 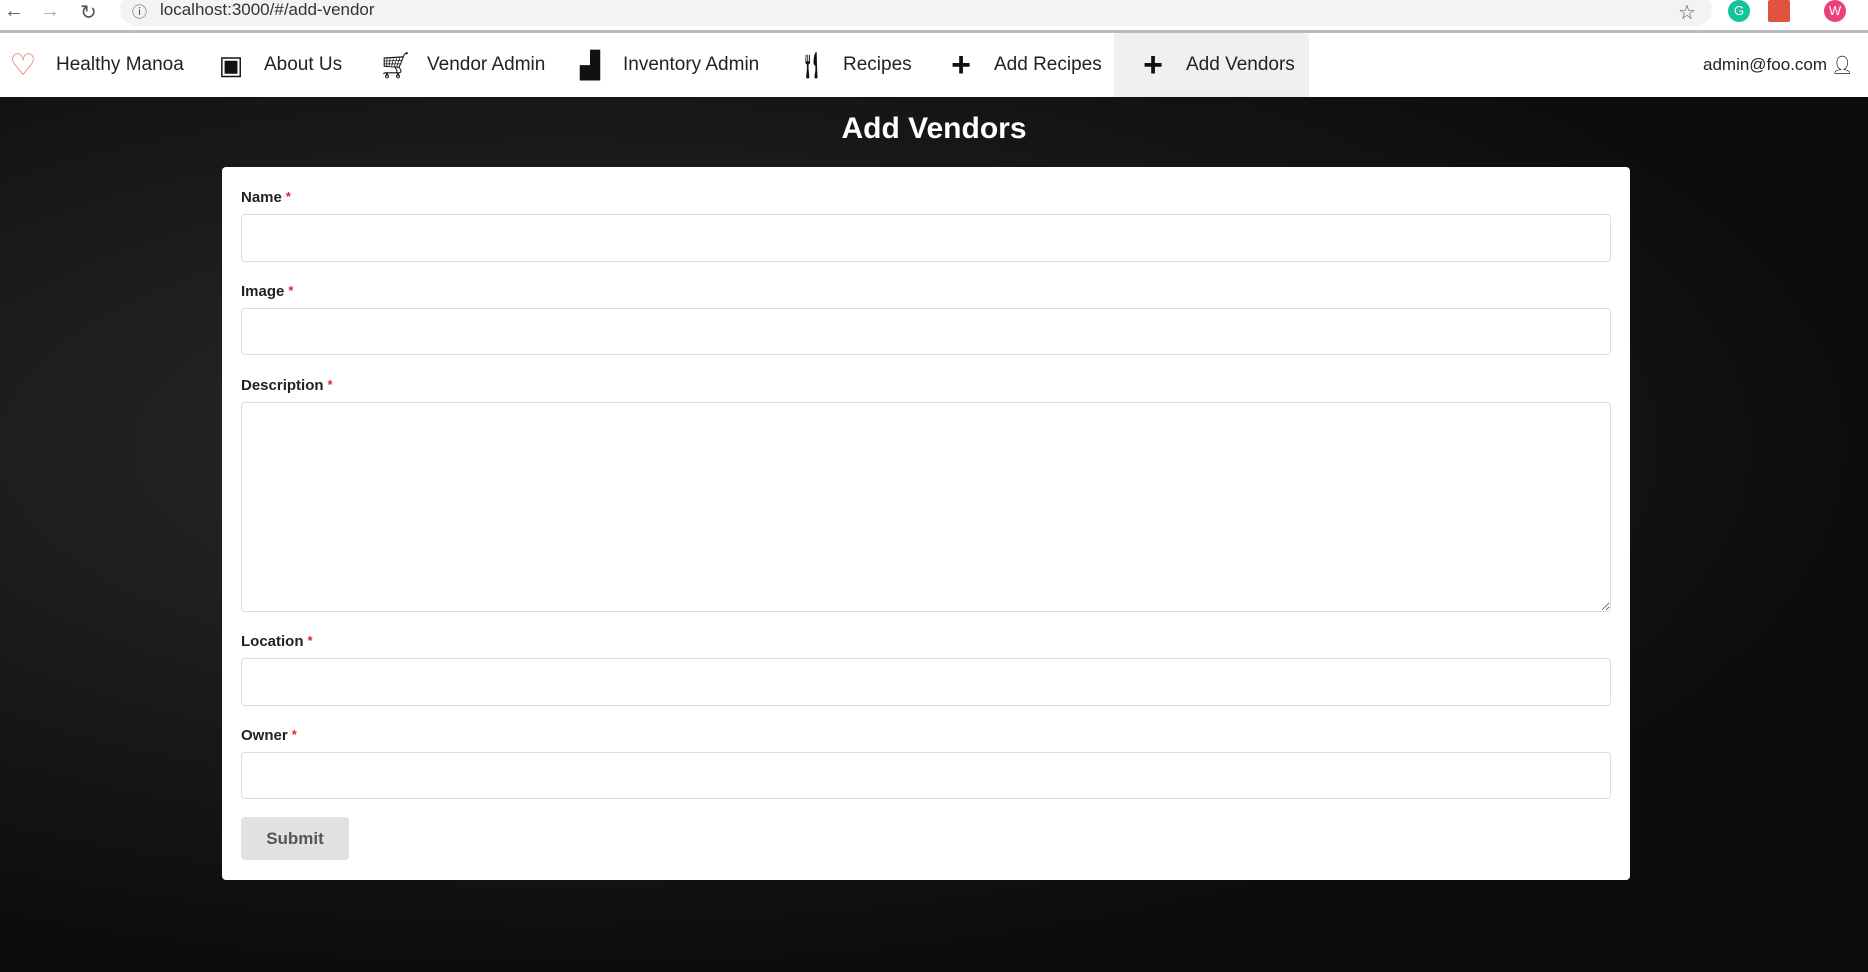 I want to click on image-input, so click(x=926, y=331).